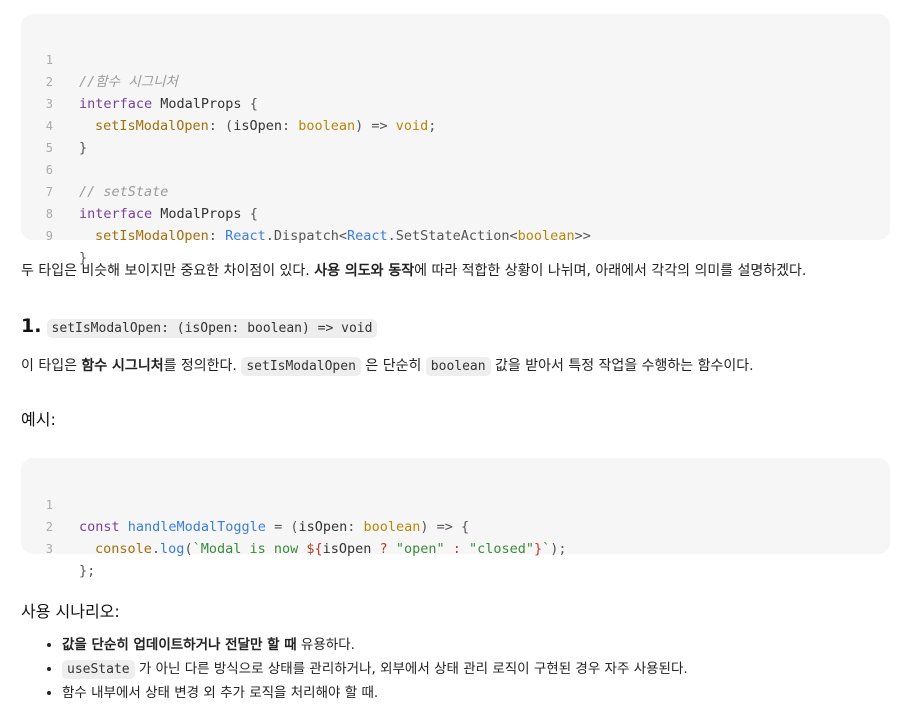 Image resolution: width=914 pixels, height=713 pixels. I want to click on desc-text: 은 단순히, so click(393, 366).